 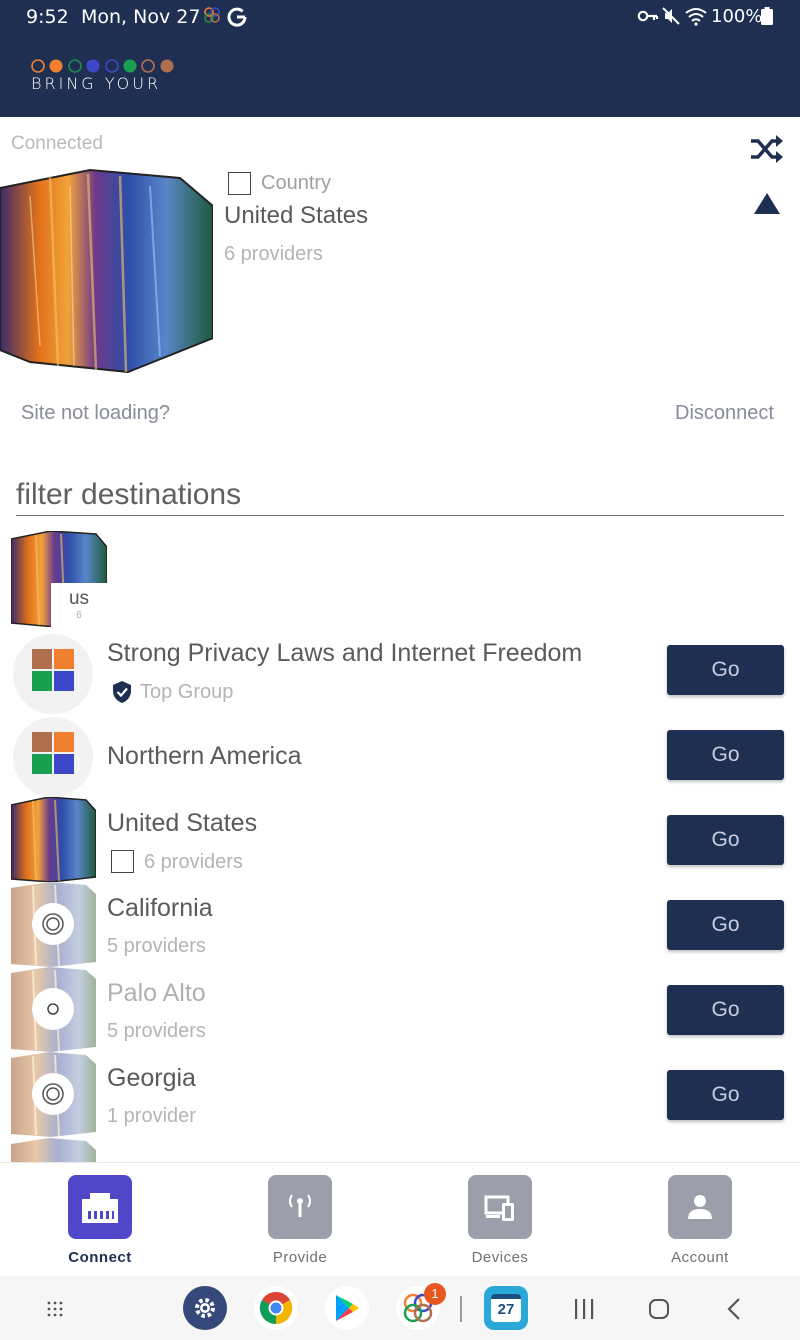 I want to click on mute-icon, so click(x=671, y=16).